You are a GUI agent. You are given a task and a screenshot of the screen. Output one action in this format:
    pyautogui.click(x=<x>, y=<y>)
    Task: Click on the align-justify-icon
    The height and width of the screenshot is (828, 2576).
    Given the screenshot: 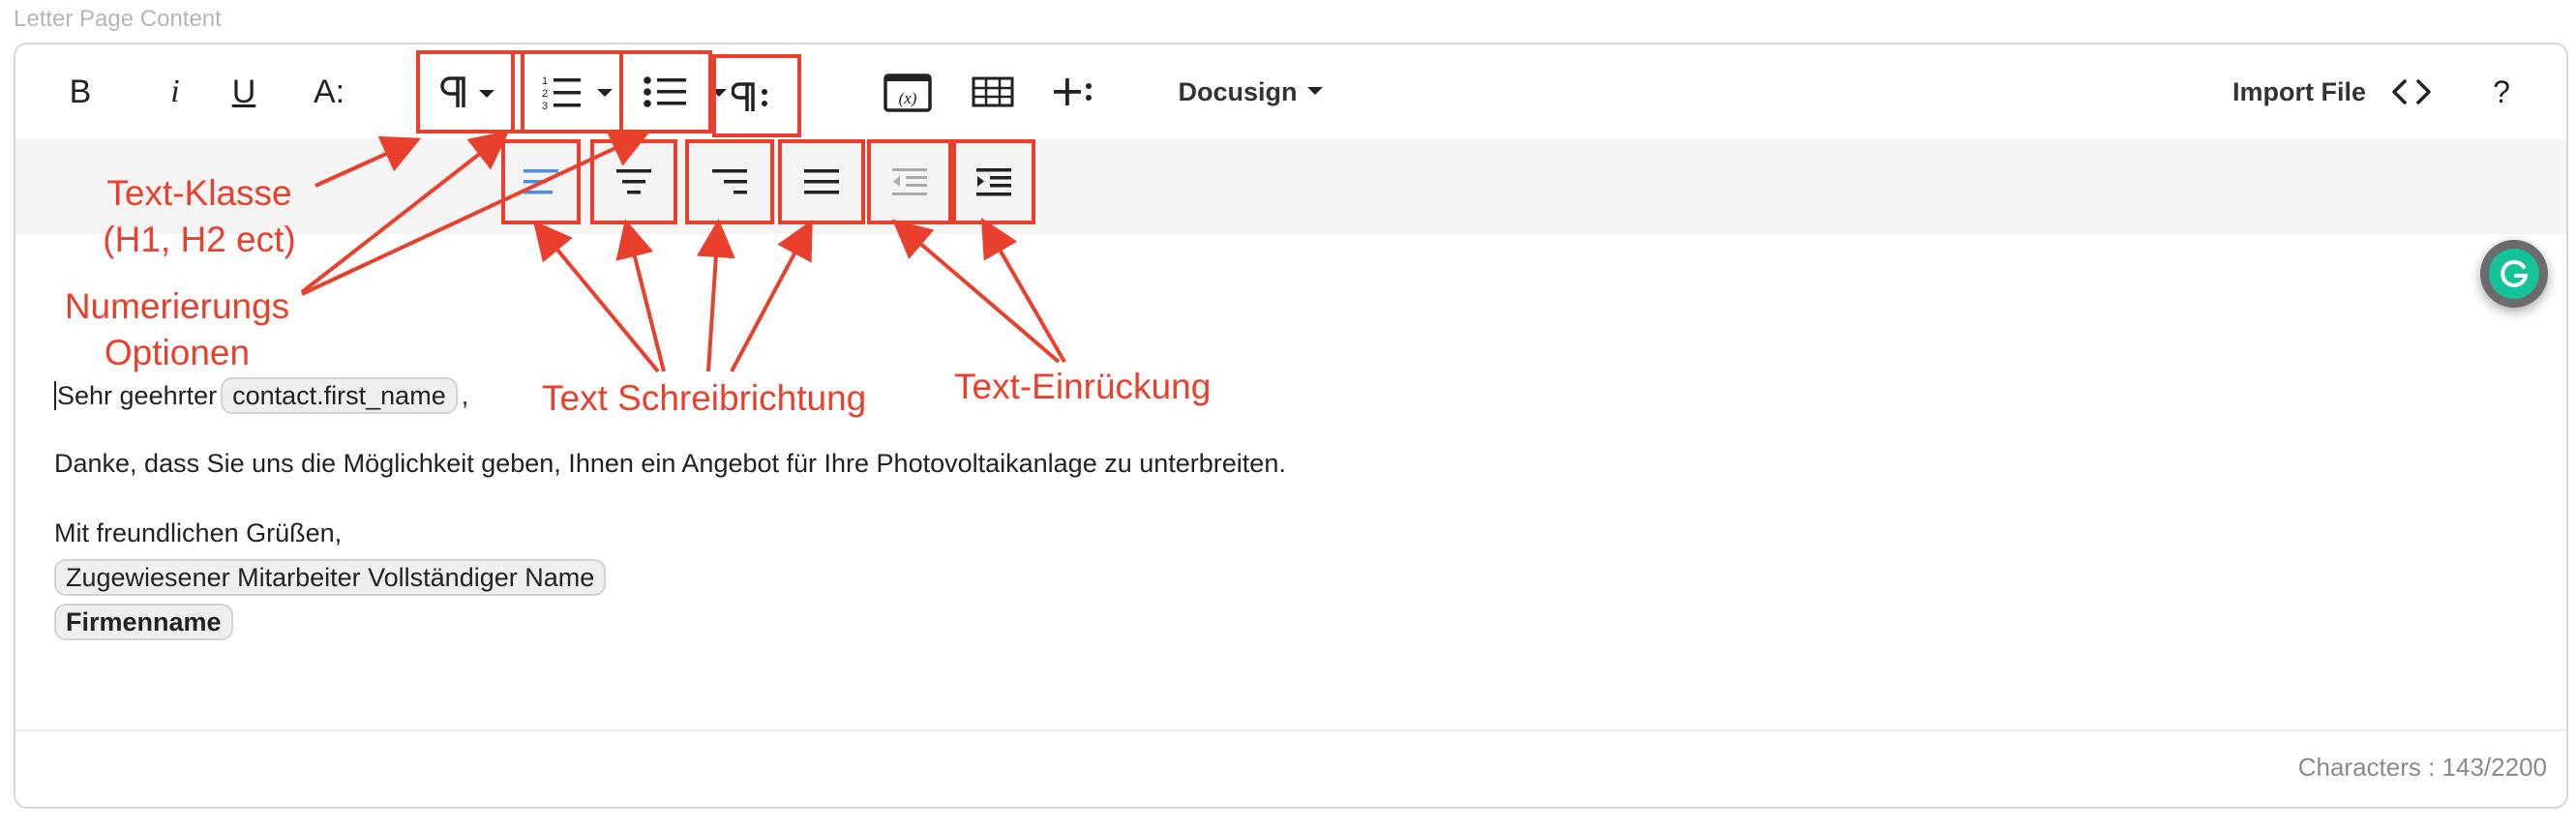 What is the action you would take?
    pyautogui.click(x=821, y=181)
    